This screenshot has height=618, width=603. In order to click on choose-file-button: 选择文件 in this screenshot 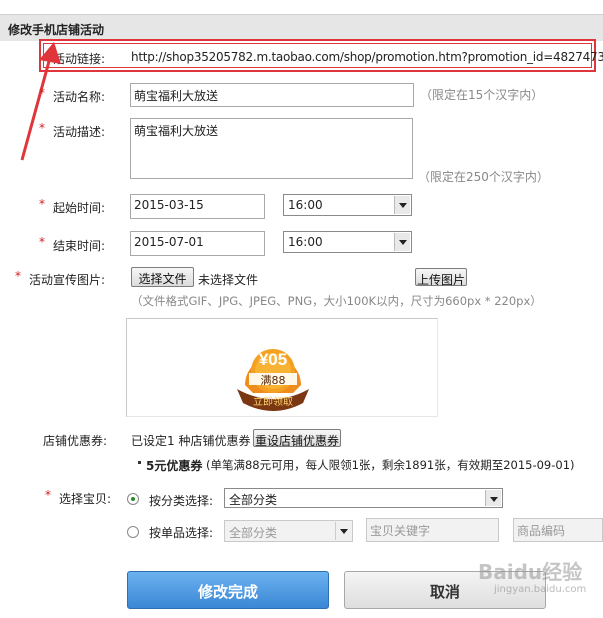, I will do `click(162, 277)`.